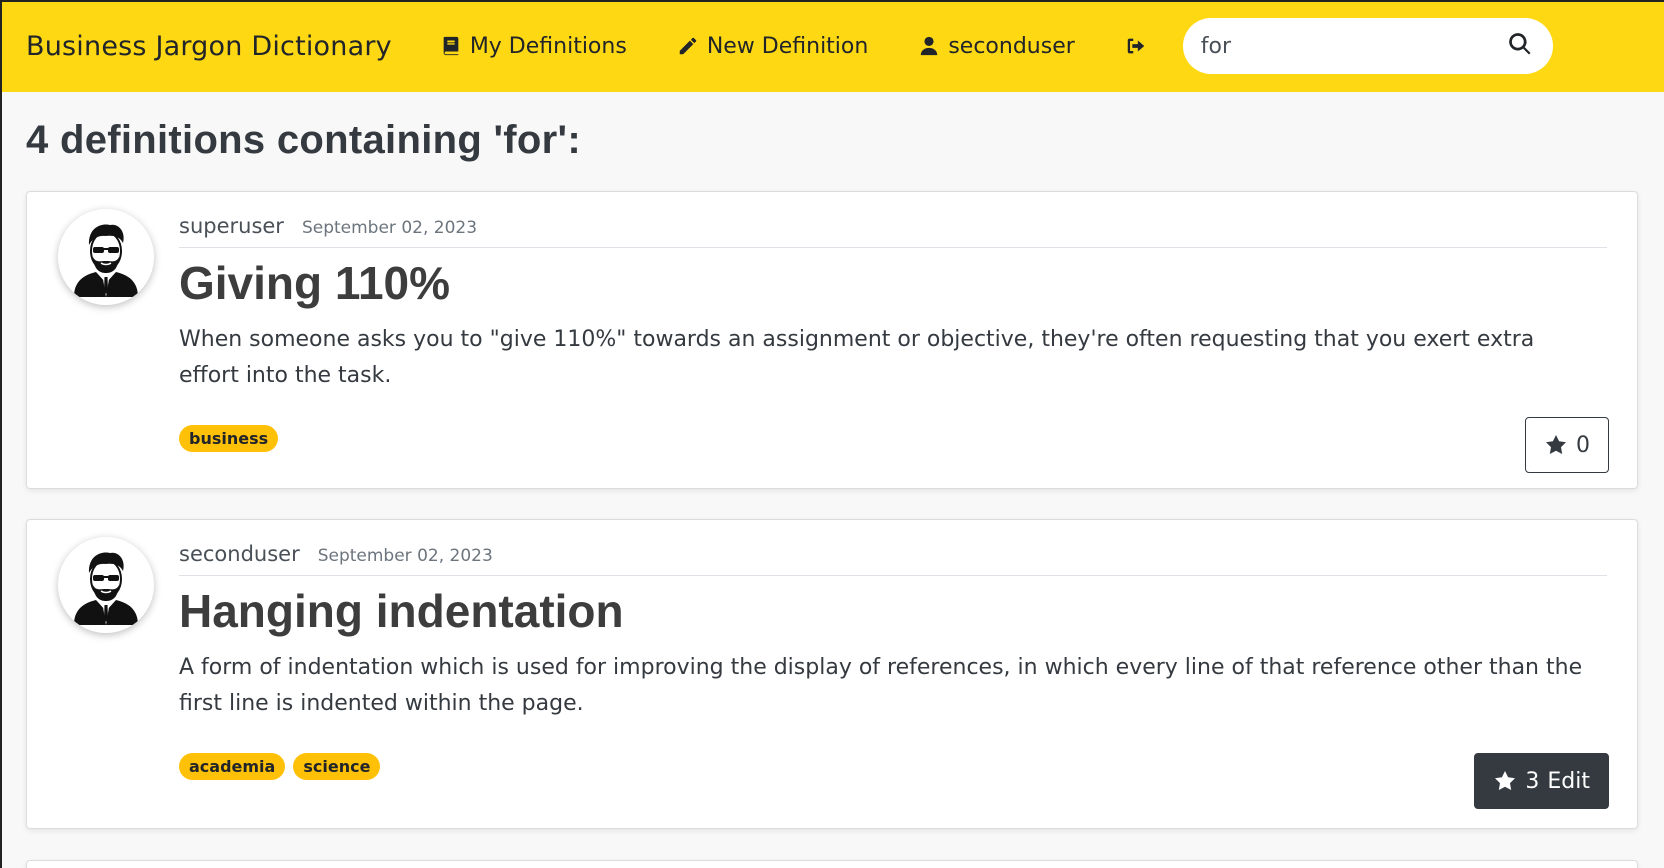 This screenshot has height=868, width=1664. I want to click on tag-badge: science, so click(337, 766).